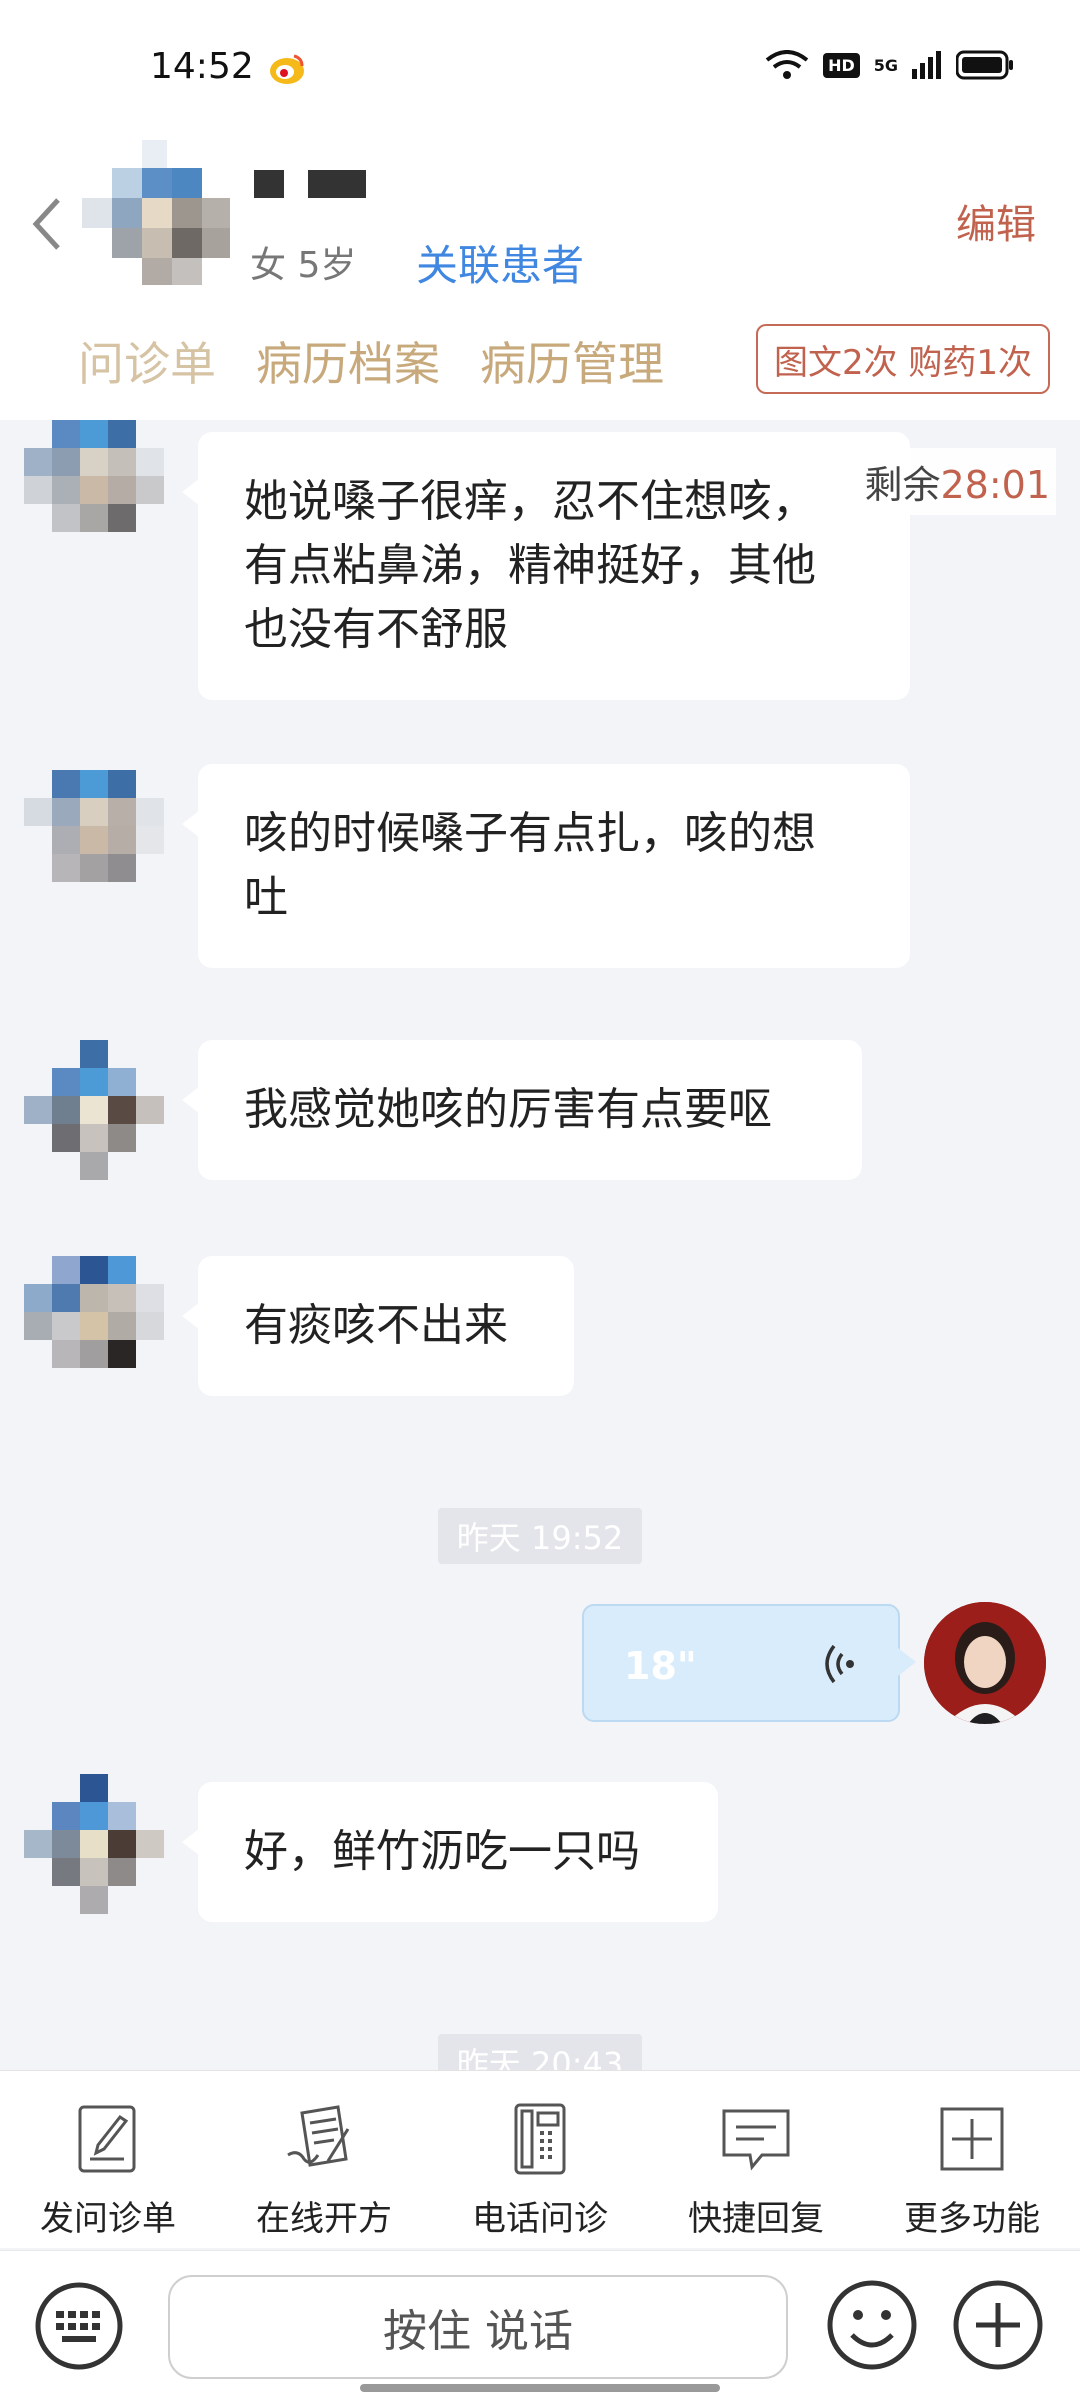 The height and width of the screenshot is (2400, 1080). I want to click on edit-button: 编辑, so click(996, 221).